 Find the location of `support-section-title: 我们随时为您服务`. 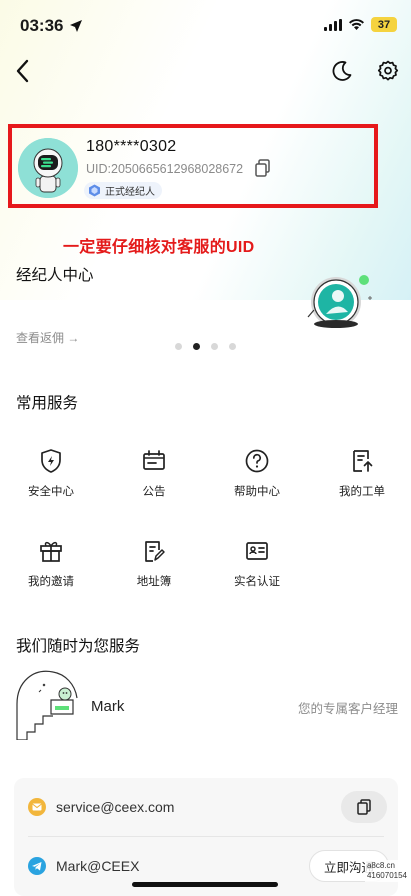

support-section-title: 我们随时为您服务 is located at coordinates (78, 646).